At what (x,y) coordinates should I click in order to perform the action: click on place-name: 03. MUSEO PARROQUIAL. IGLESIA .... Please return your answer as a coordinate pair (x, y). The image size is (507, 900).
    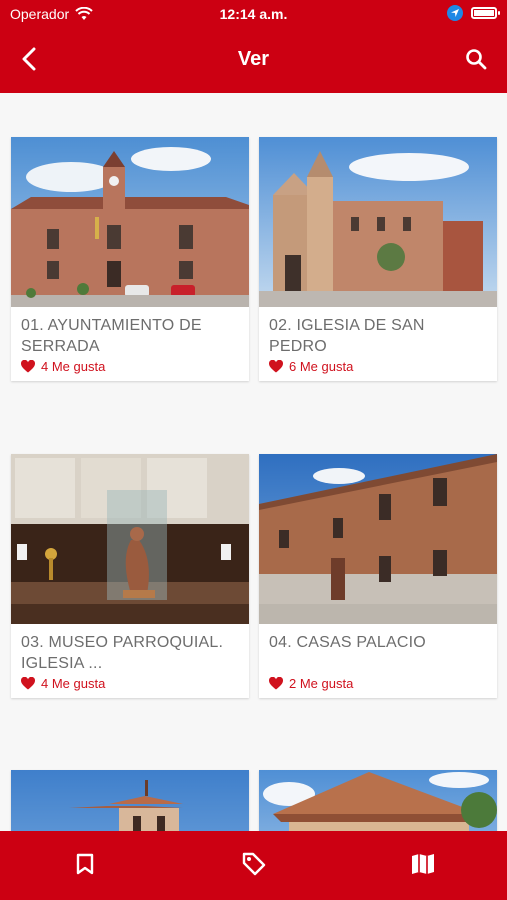
    Looking at the image, I should click on (122, 653).